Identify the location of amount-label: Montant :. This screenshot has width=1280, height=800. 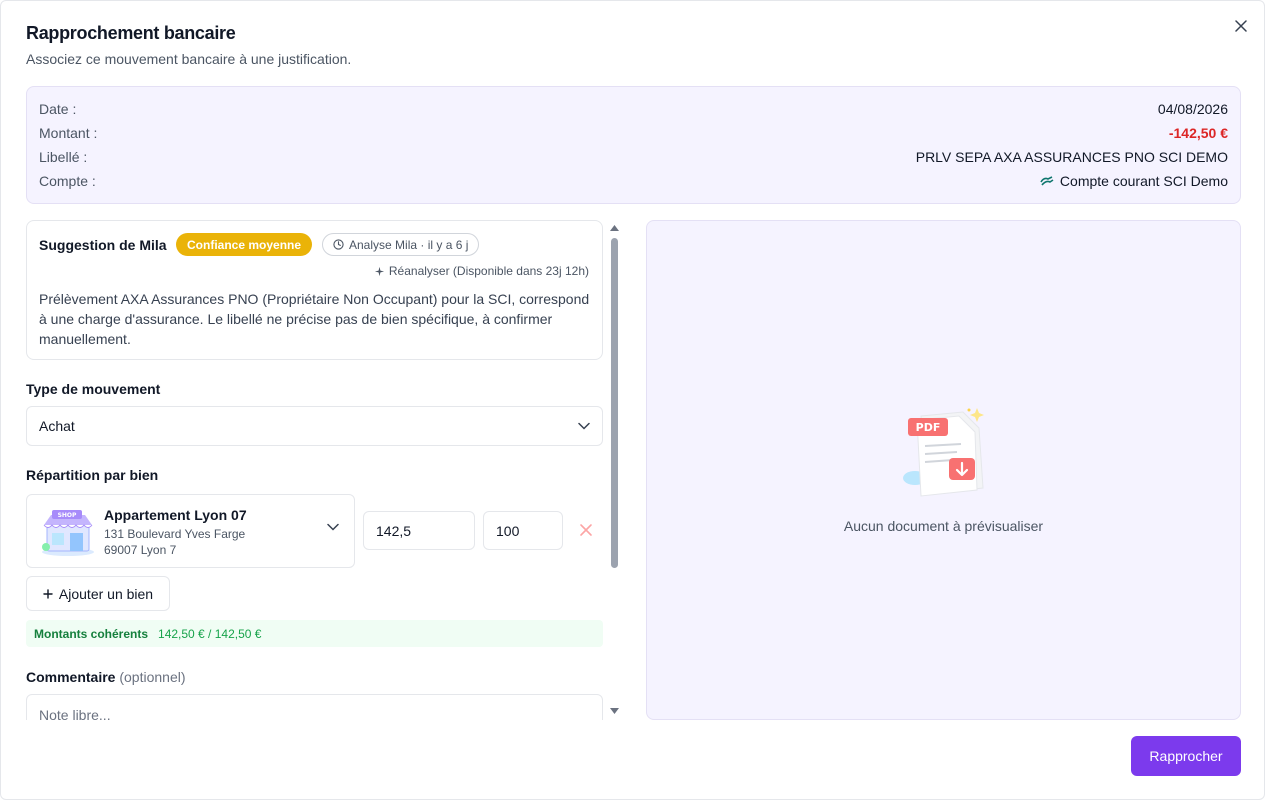
(68, 133).